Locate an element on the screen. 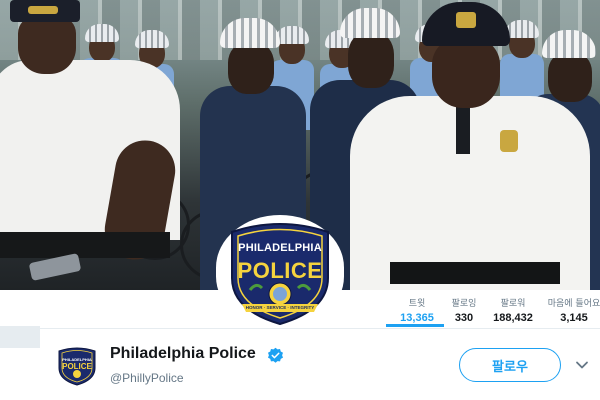 The width and height of the screenshot is (600, 400). stat-following: 팔로잉 330 is located at coordinates (464, 310).